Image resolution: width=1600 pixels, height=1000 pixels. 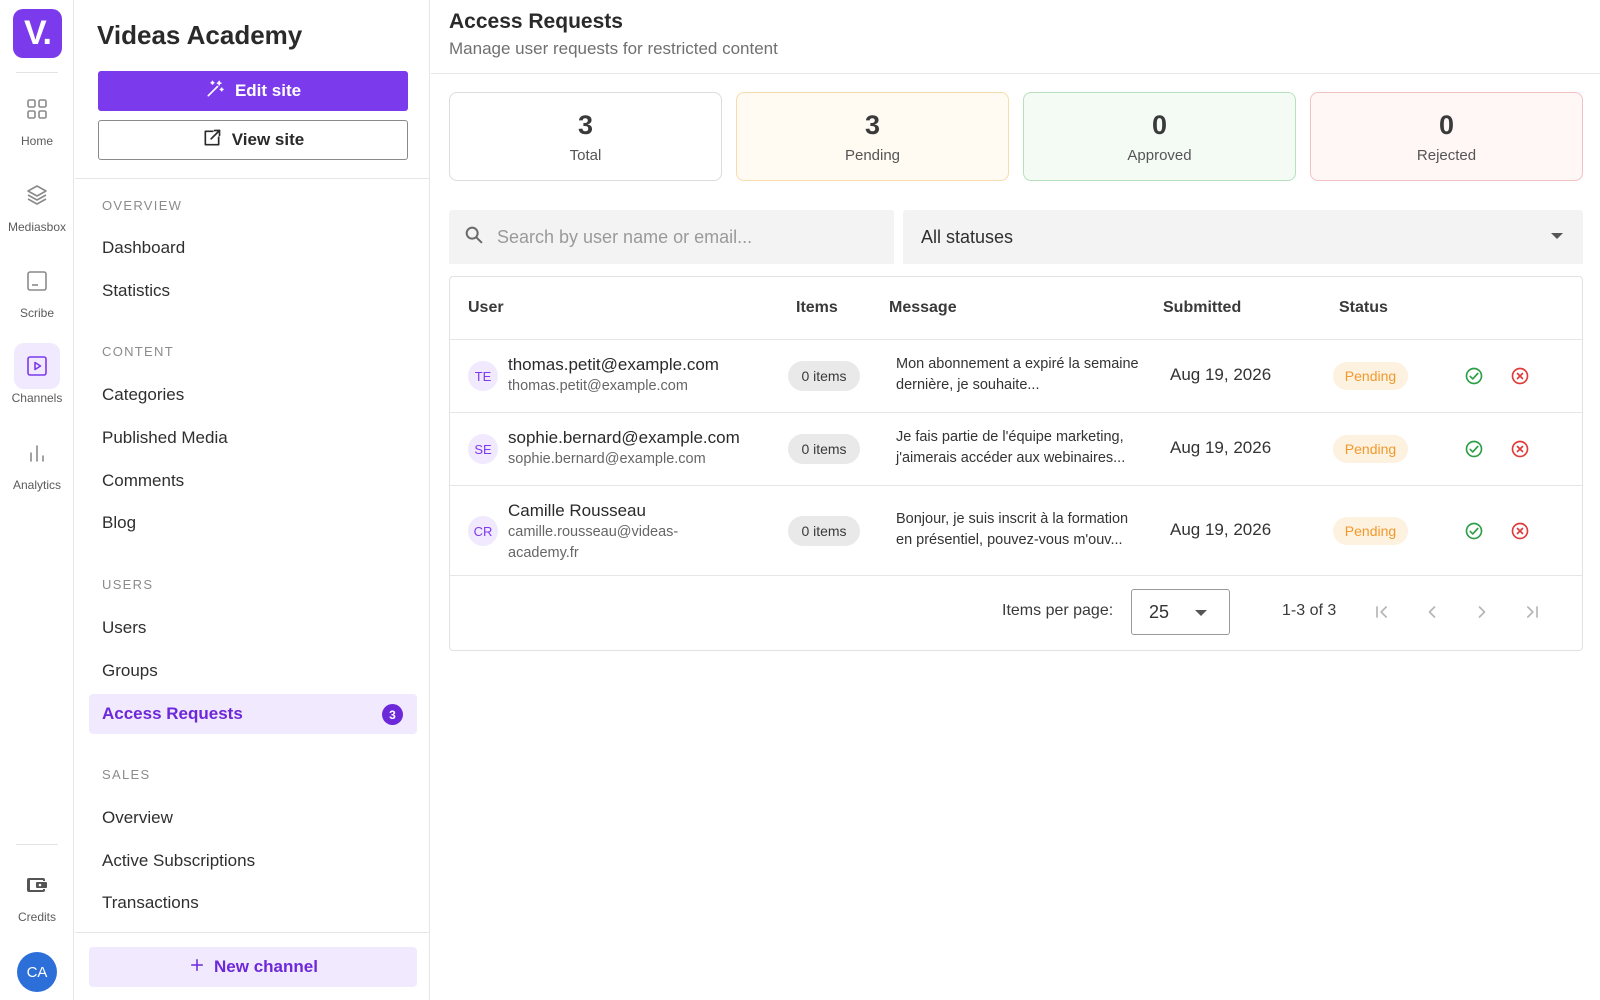 I want to click on app-logo: V., so click(x=37, y=33).